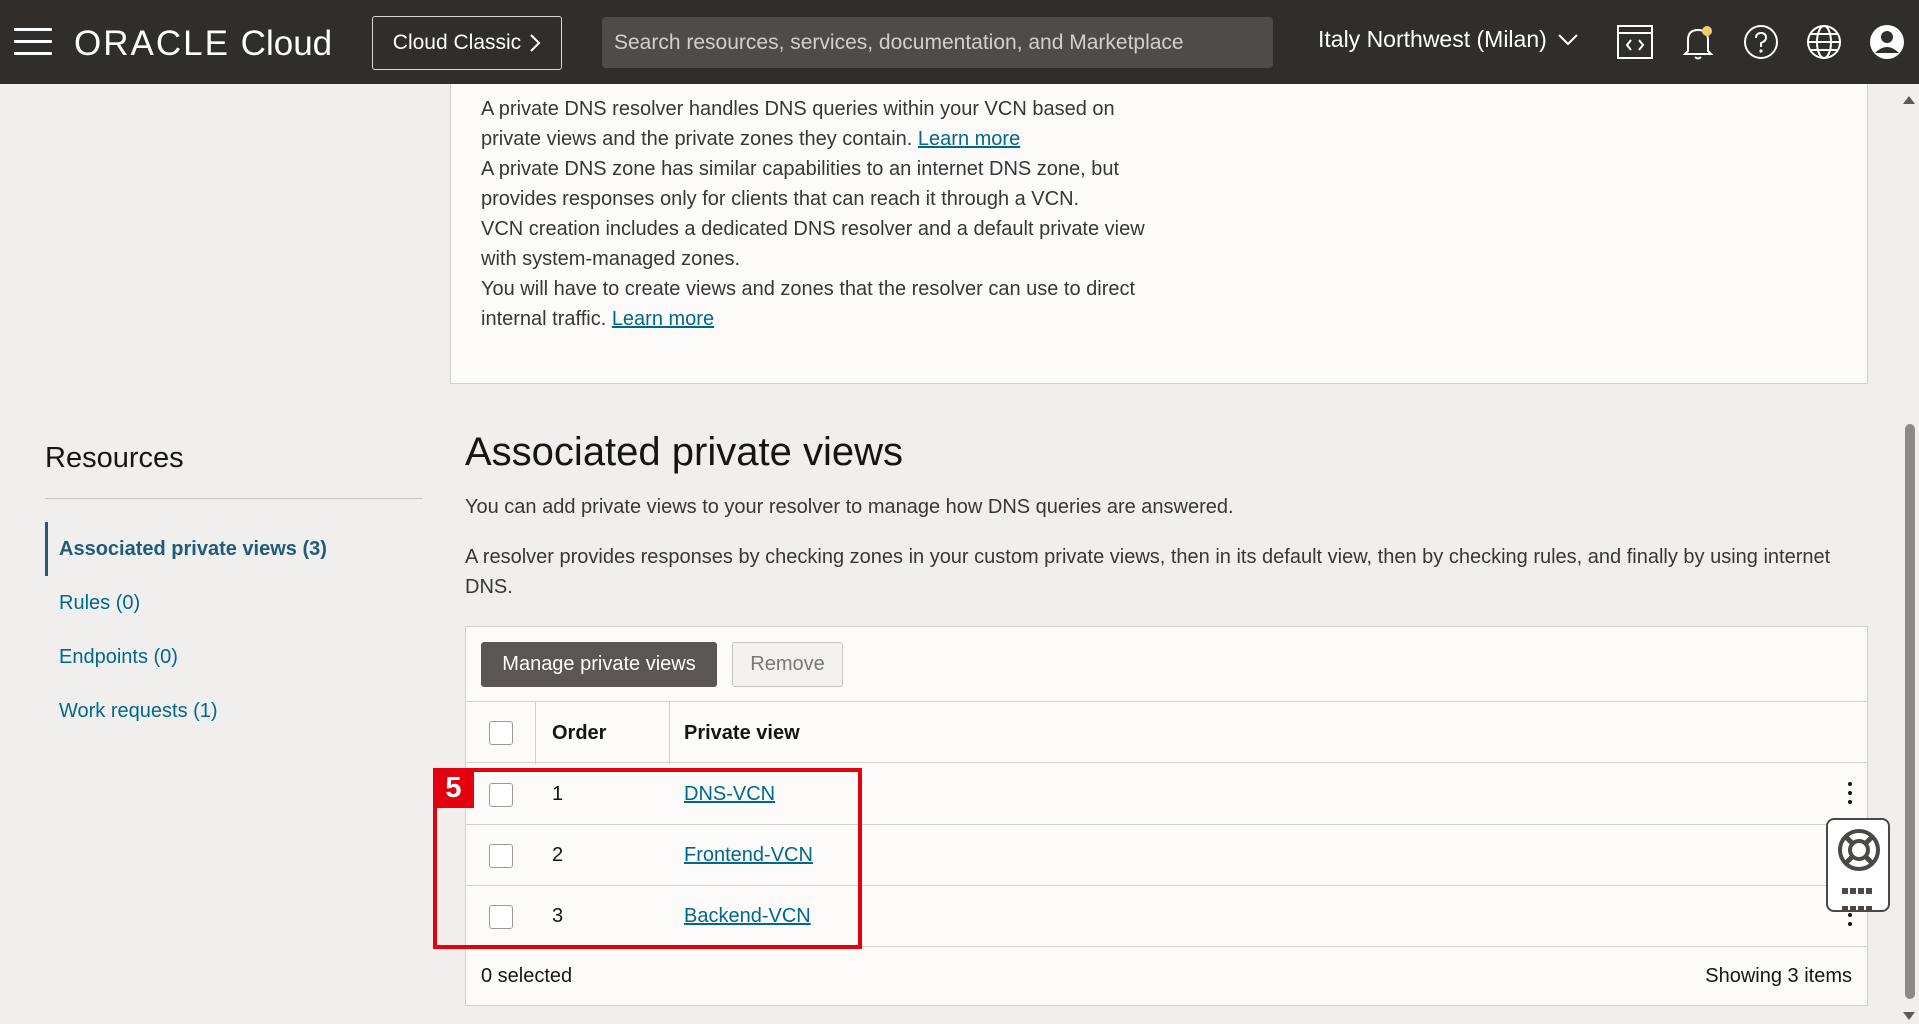 This screenshot has height=1024, width=1919. What do you see at coordinates (453, 788) in the screenshot?
I see `annotation-badge: 5` at bounding box center [453, 788].